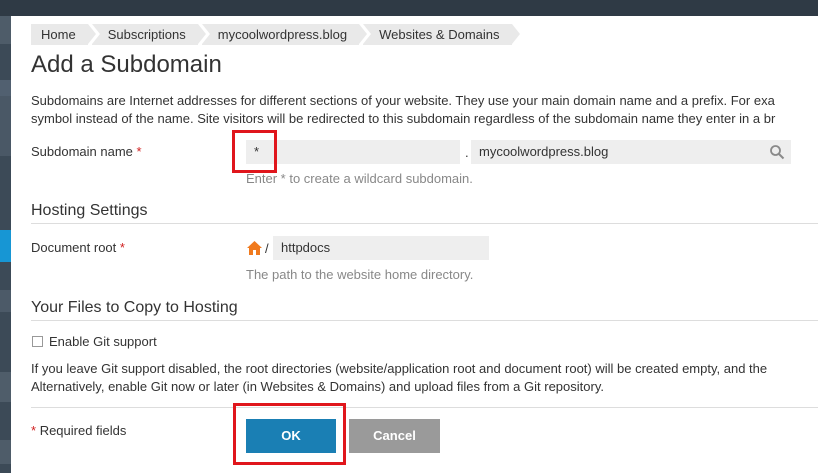  I want to click on document-root-label: Document root *, so click(78, 247).